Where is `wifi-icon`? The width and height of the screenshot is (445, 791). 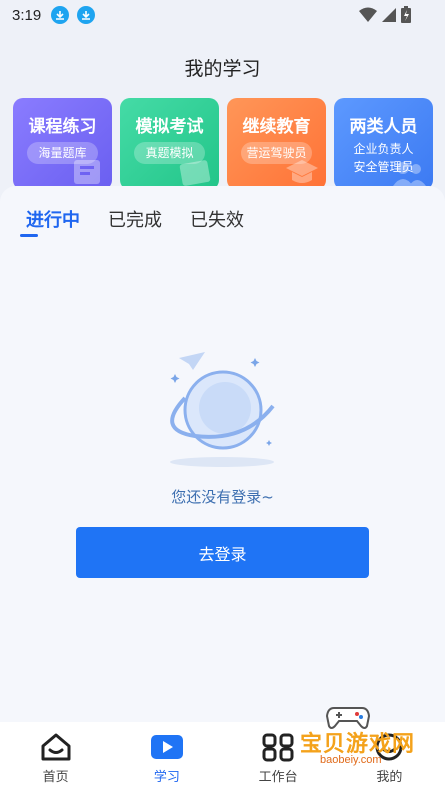 wifi-icon is located at coordinates (368, 14).